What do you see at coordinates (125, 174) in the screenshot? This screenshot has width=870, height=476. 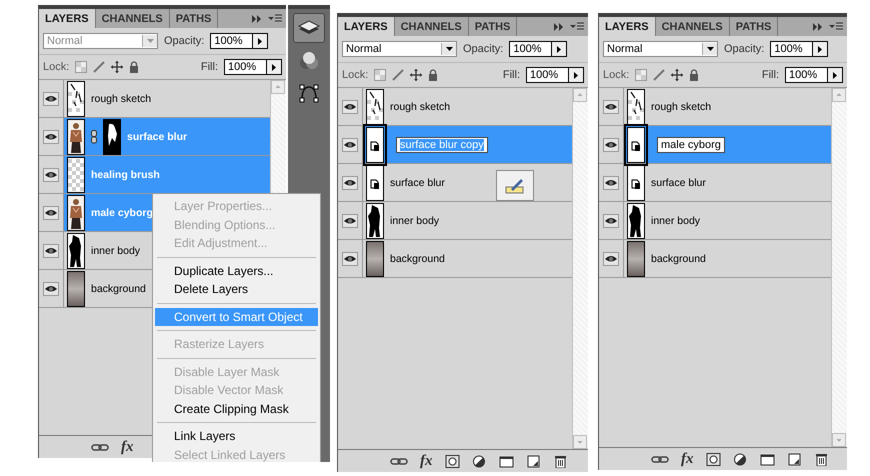 I see `layer-name: healing brush` at bounding box center [125, 174].